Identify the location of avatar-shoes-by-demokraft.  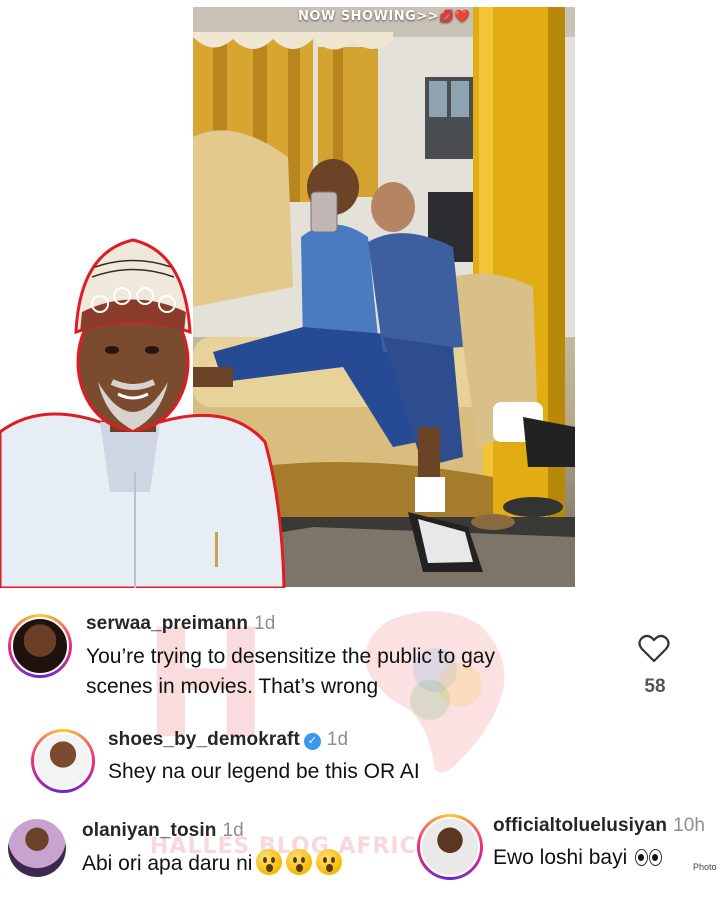
(63, 761).